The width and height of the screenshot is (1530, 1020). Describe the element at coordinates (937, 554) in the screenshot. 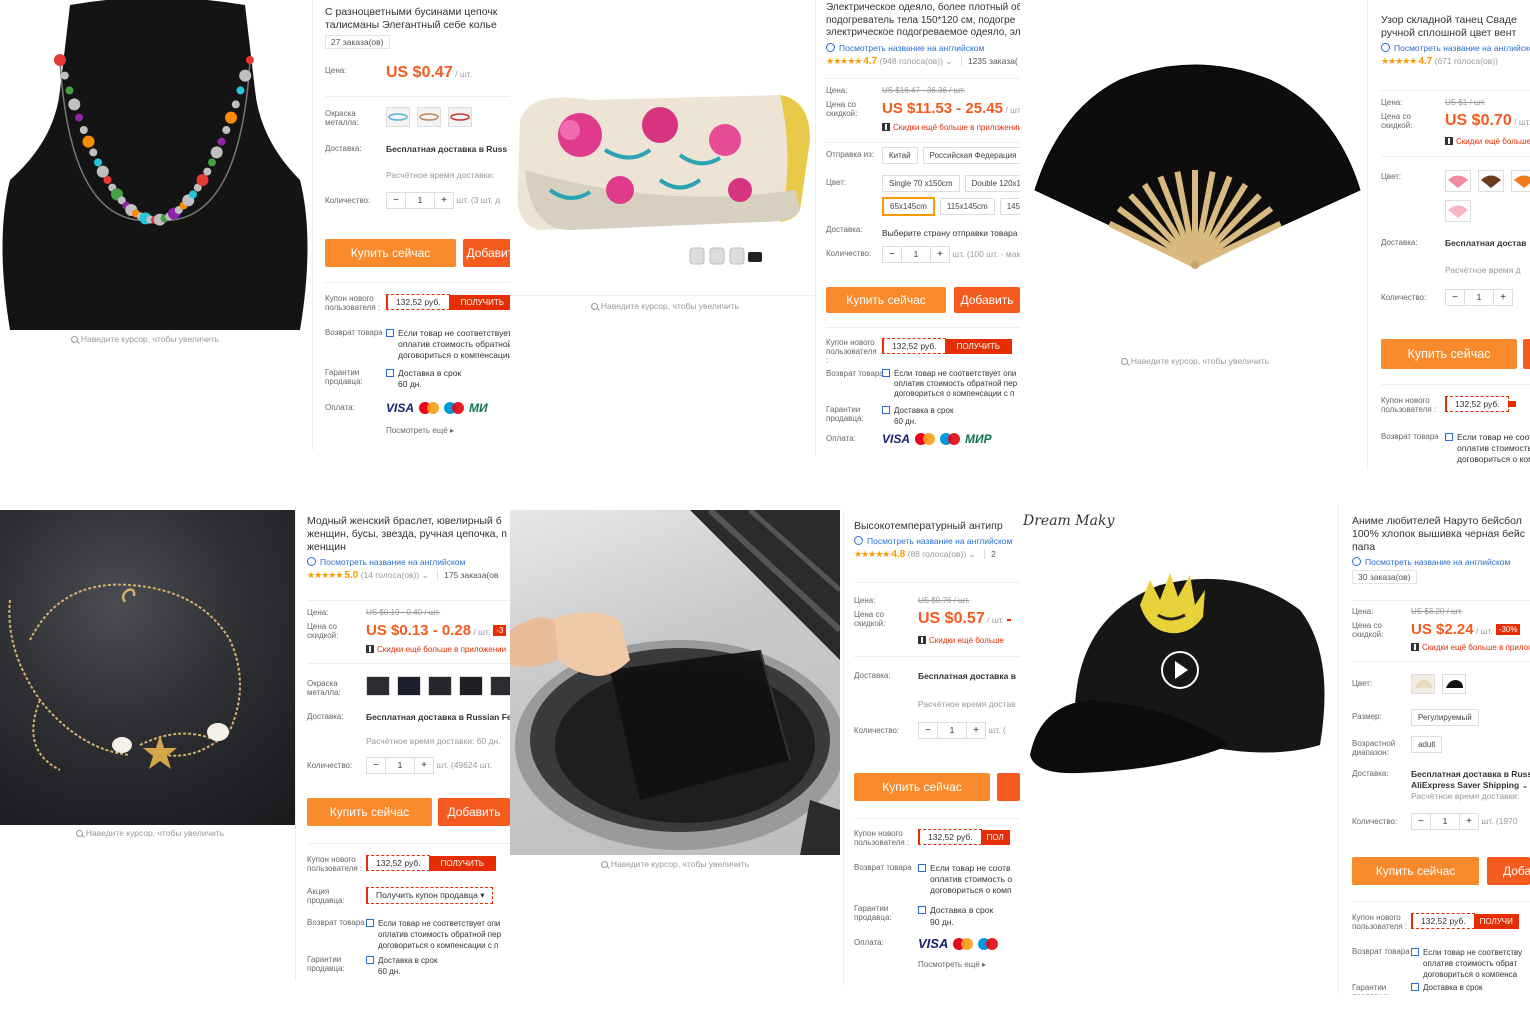

I see `votes: (88 голоса(ов))` at that location.